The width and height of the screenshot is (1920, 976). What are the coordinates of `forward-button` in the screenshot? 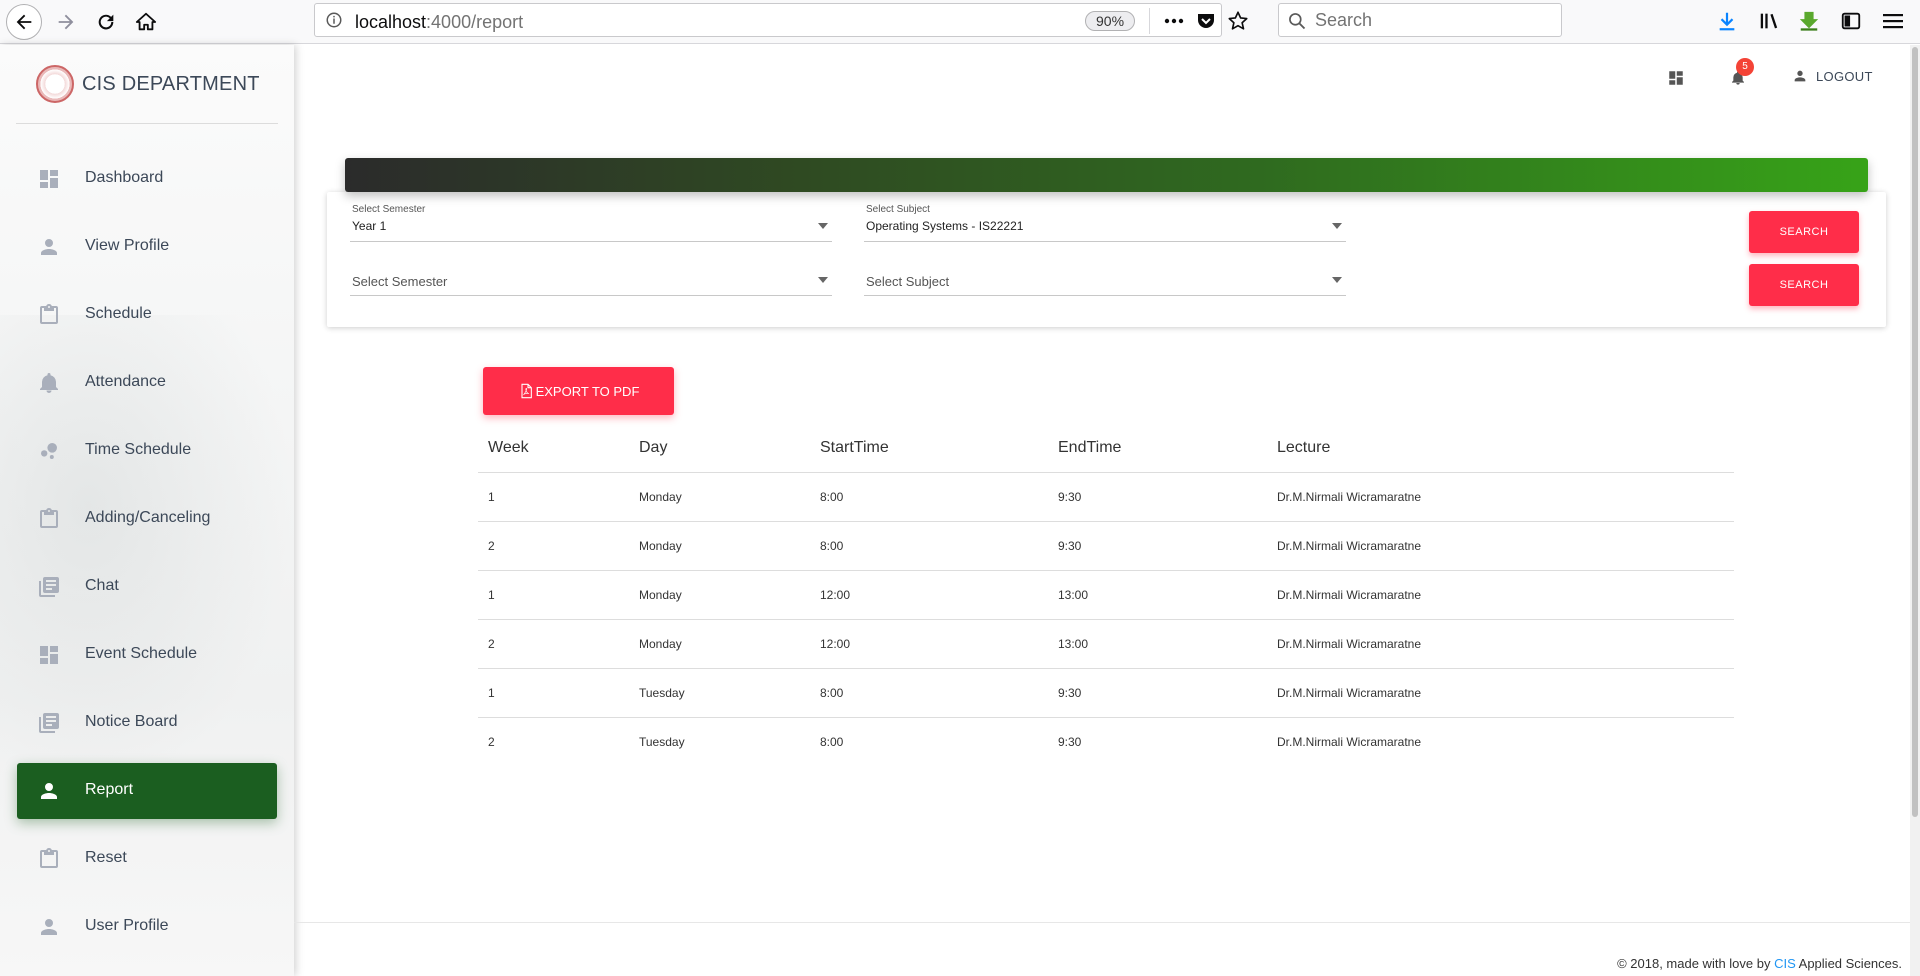 It's located at (66, 22).